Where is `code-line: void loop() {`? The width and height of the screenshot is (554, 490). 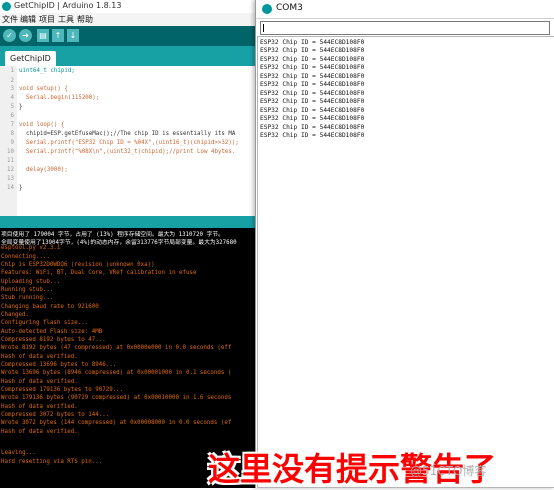 code-line: void loop() { is located at coordinates (42, 125).